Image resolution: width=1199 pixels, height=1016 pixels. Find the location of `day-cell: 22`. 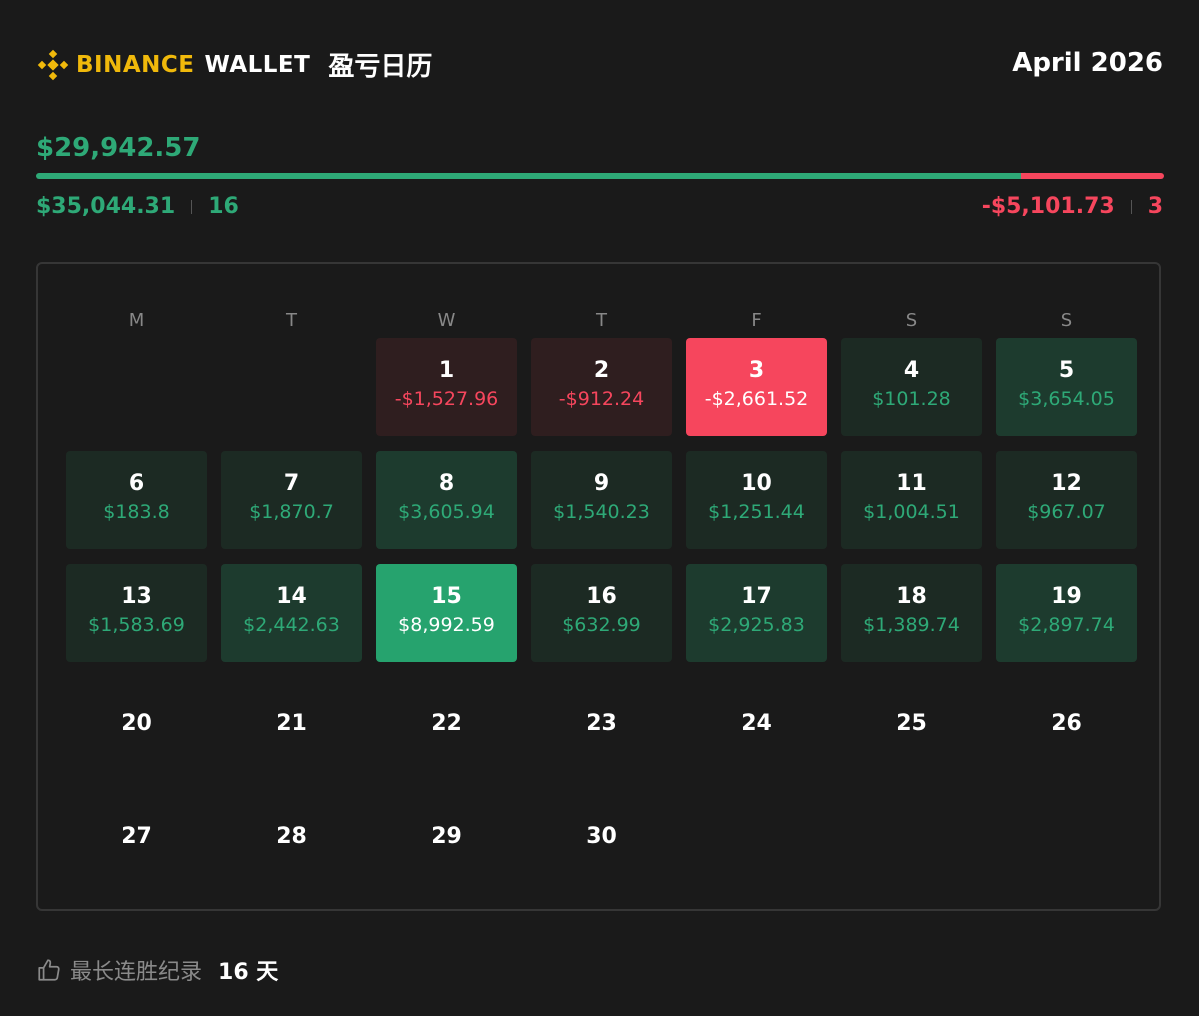

day-cell: 22 is located at coordinates (446, 726).